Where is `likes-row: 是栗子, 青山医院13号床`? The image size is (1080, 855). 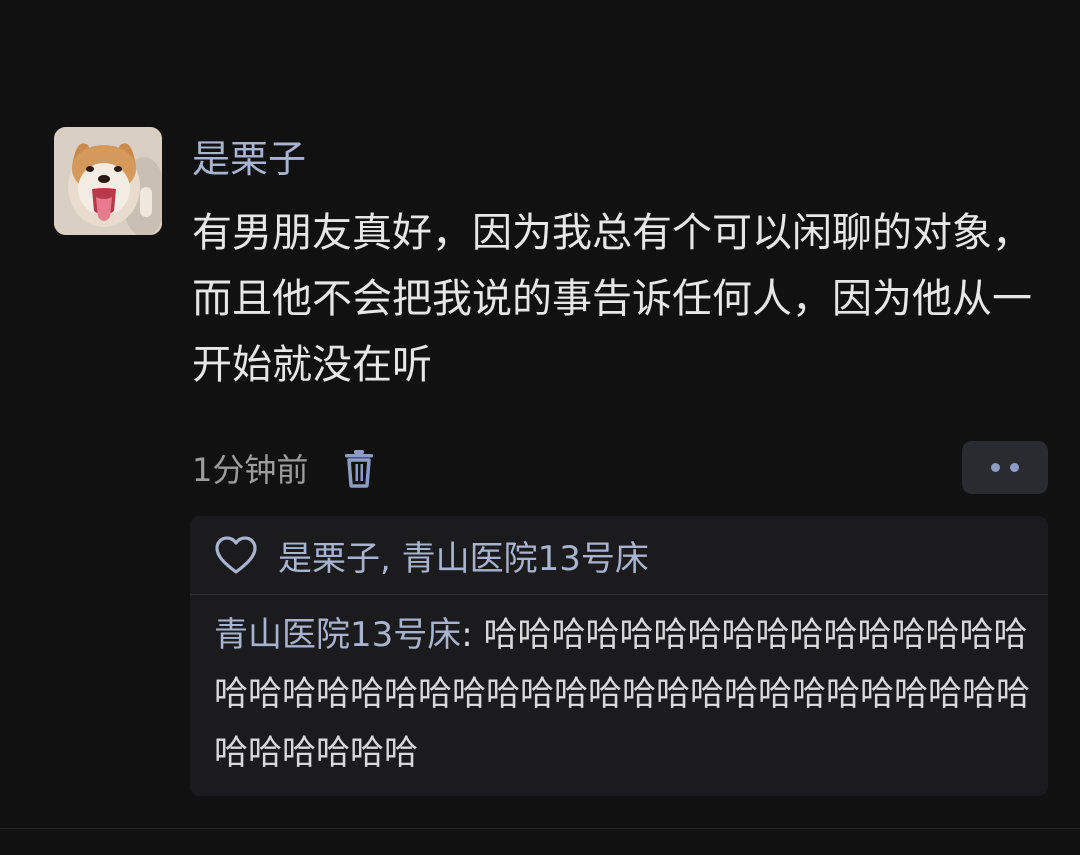 likes-row: 是栗子, 青山医院13号床 is located at coordinates (619, 555).